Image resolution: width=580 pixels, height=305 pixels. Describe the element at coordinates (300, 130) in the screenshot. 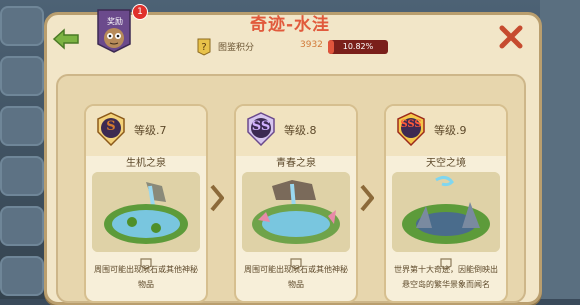

I see `level-label: 等级.8` at that location.